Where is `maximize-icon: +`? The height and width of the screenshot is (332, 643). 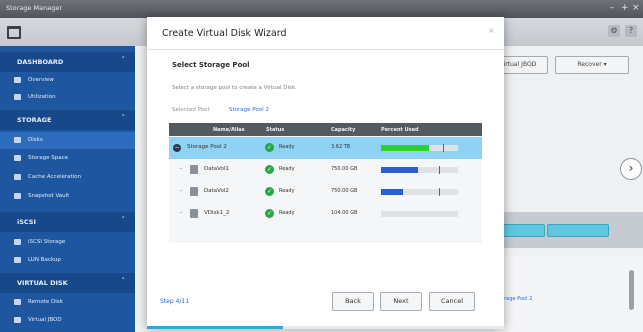 maximize-icon: + is located at coordinates (625, 8).